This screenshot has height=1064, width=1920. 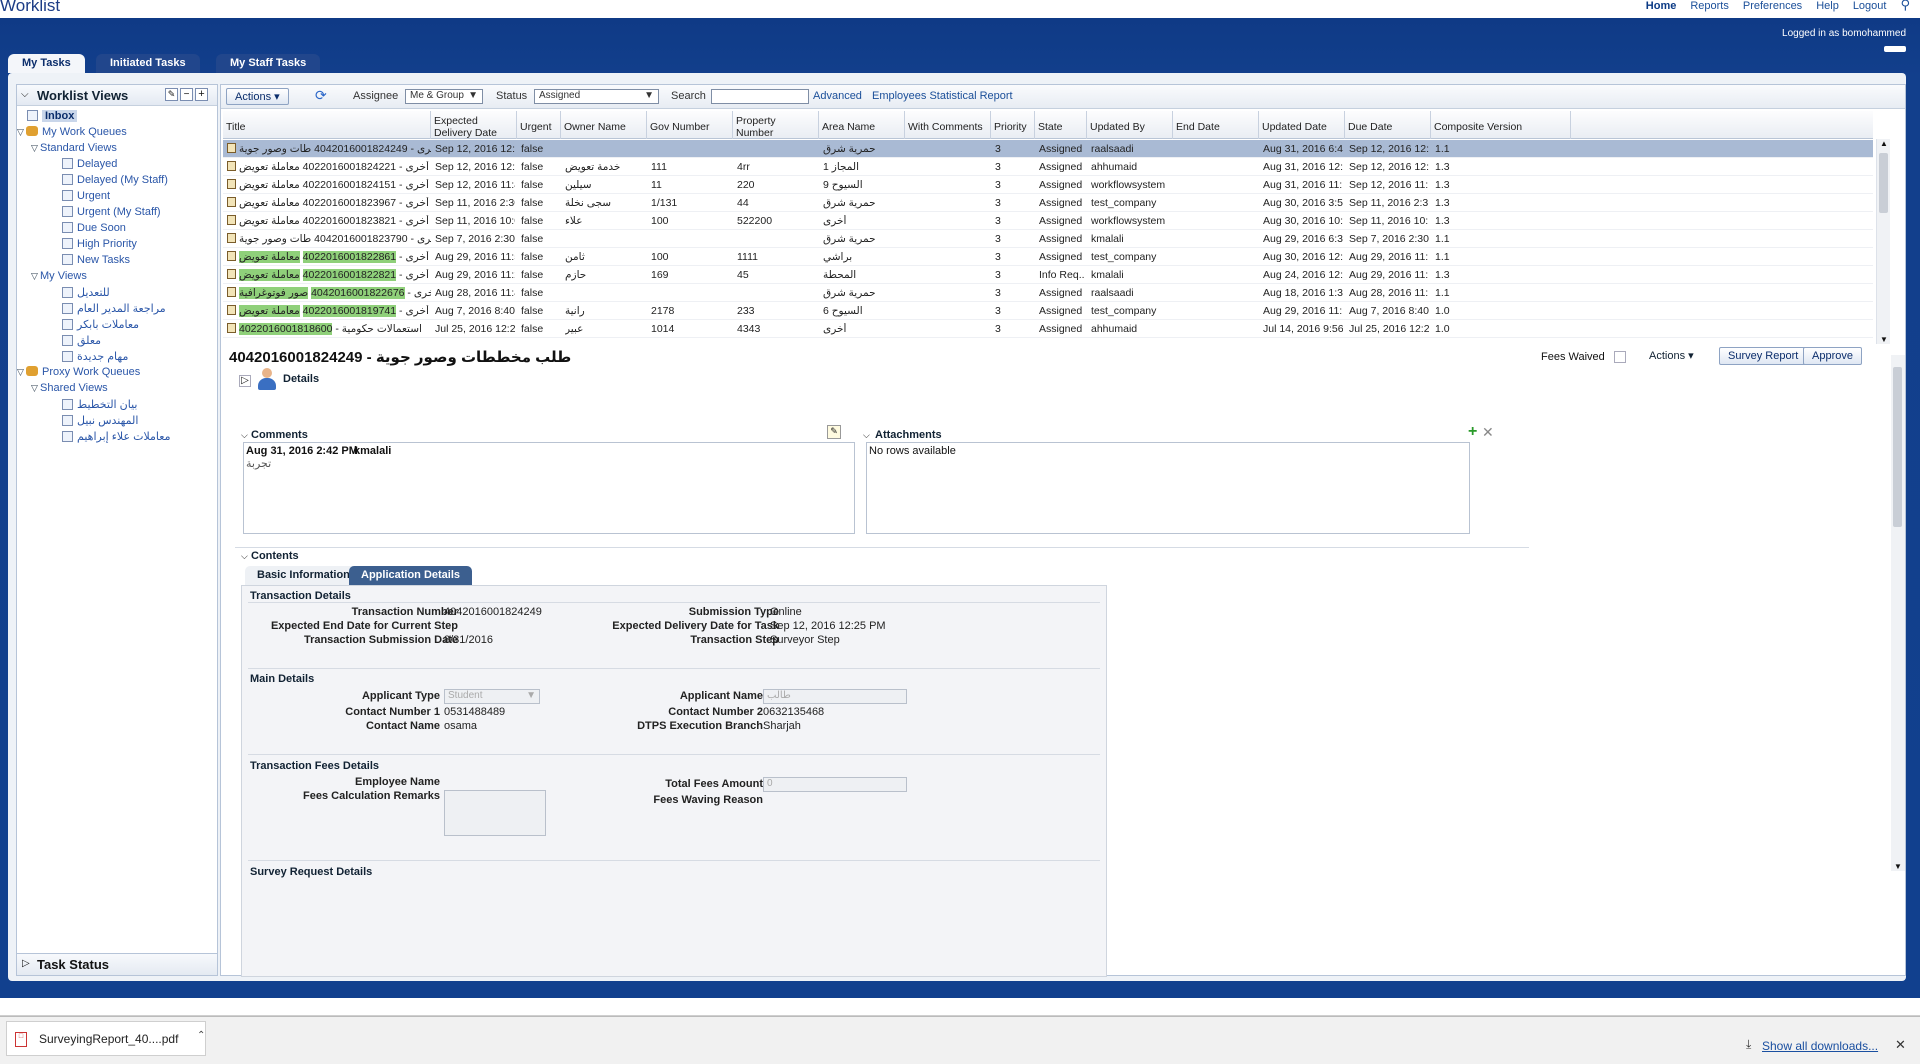 I want to click on nav-reports: Reports, so click(x=1709, y=6).